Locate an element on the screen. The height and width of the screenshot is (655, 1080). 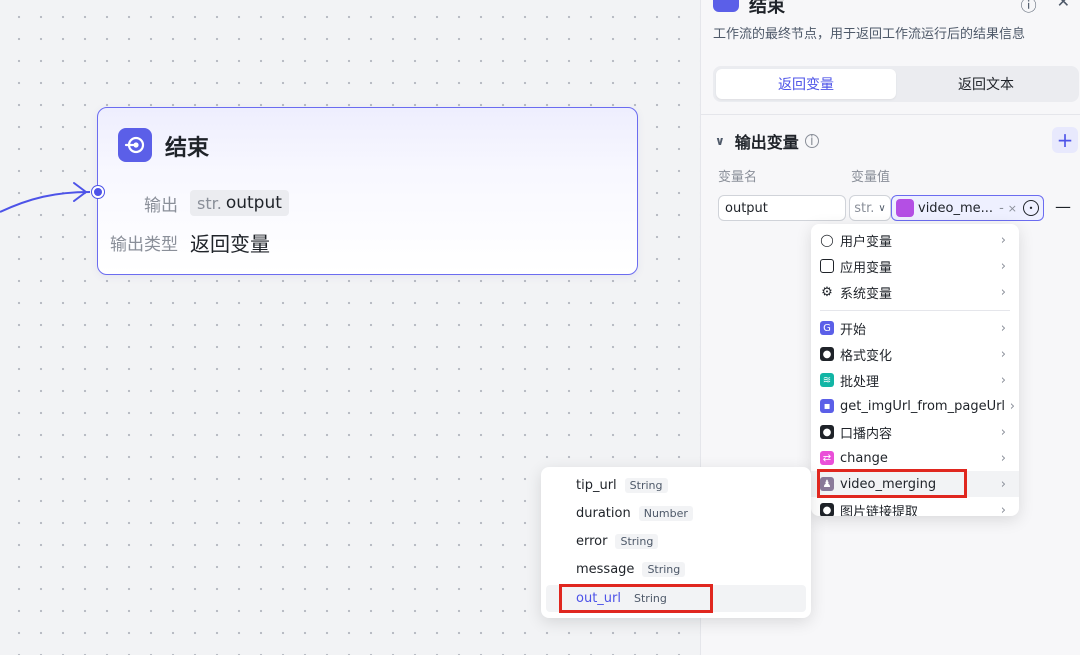
close-icon: ✕ is located at coordinates (1063, 8).